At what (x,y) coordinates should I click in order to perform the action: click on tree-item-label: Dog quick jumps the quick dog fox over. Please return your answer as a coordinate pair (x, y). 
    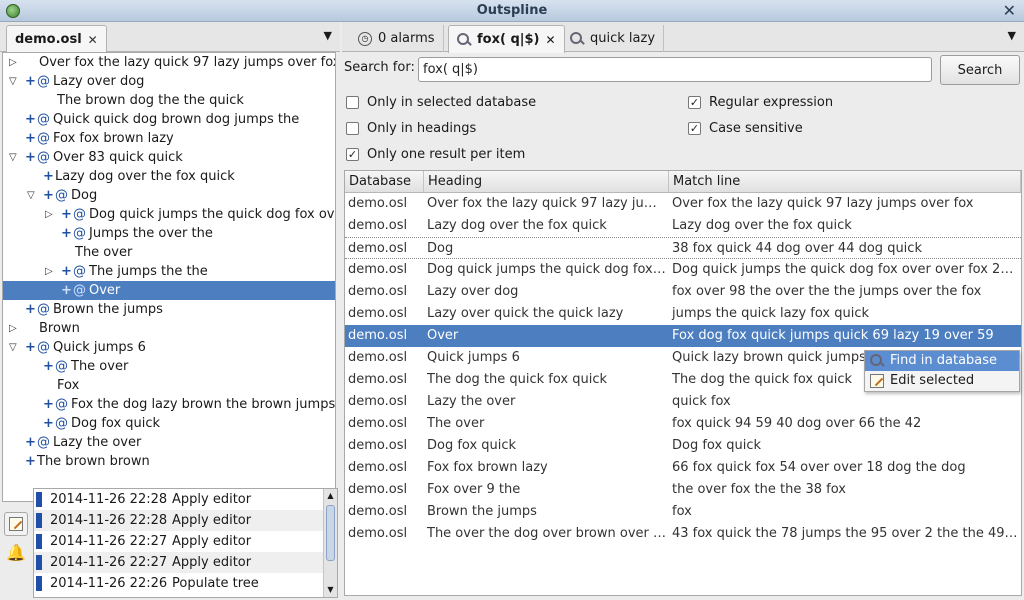
    Looking at the image, I should click on (212, 214).